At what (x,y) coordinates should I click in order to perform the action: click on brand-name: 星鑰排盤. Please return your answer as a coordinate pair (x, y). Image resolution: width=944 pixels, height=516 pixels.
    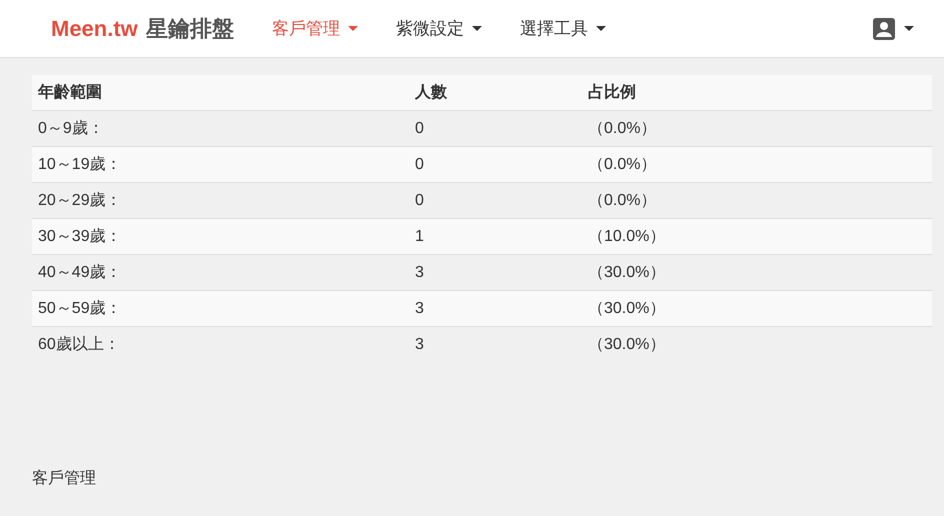
    Looking at the image, I should click on (190, 29).